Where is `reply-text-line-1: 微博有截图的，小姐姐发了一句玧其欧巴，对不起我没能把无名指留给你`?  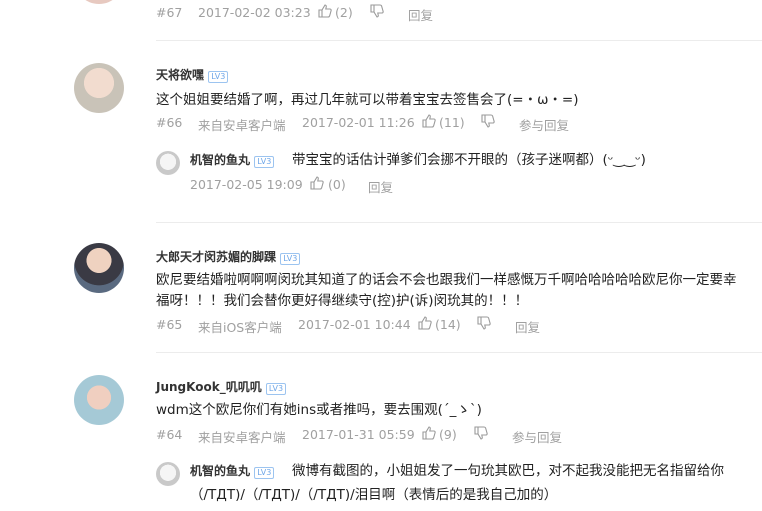 reply-text-line-1: 微博有截图的，小姐姐发了一句玧其欧巴，对不起我没能把无名指留给你 is located at coordinates (508, 471).